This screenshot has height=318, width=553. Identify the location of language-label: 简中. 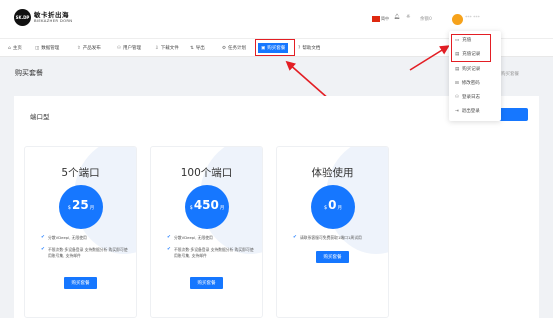
(385, 19).